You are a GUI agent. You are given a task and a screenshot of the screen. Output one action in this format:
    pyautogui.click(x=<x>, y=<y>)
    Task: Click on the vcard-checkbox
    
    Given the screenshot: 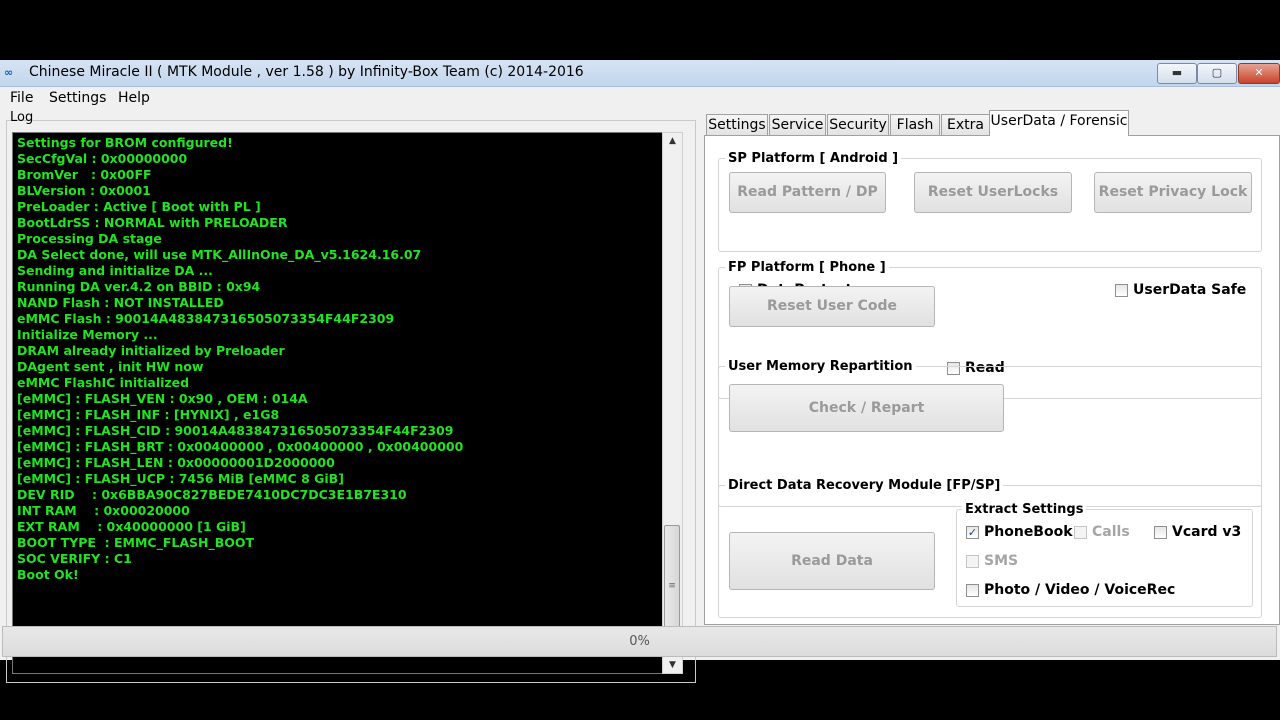 What is the action you would take?
    pyautogui.click(x=1160, y=532)
    